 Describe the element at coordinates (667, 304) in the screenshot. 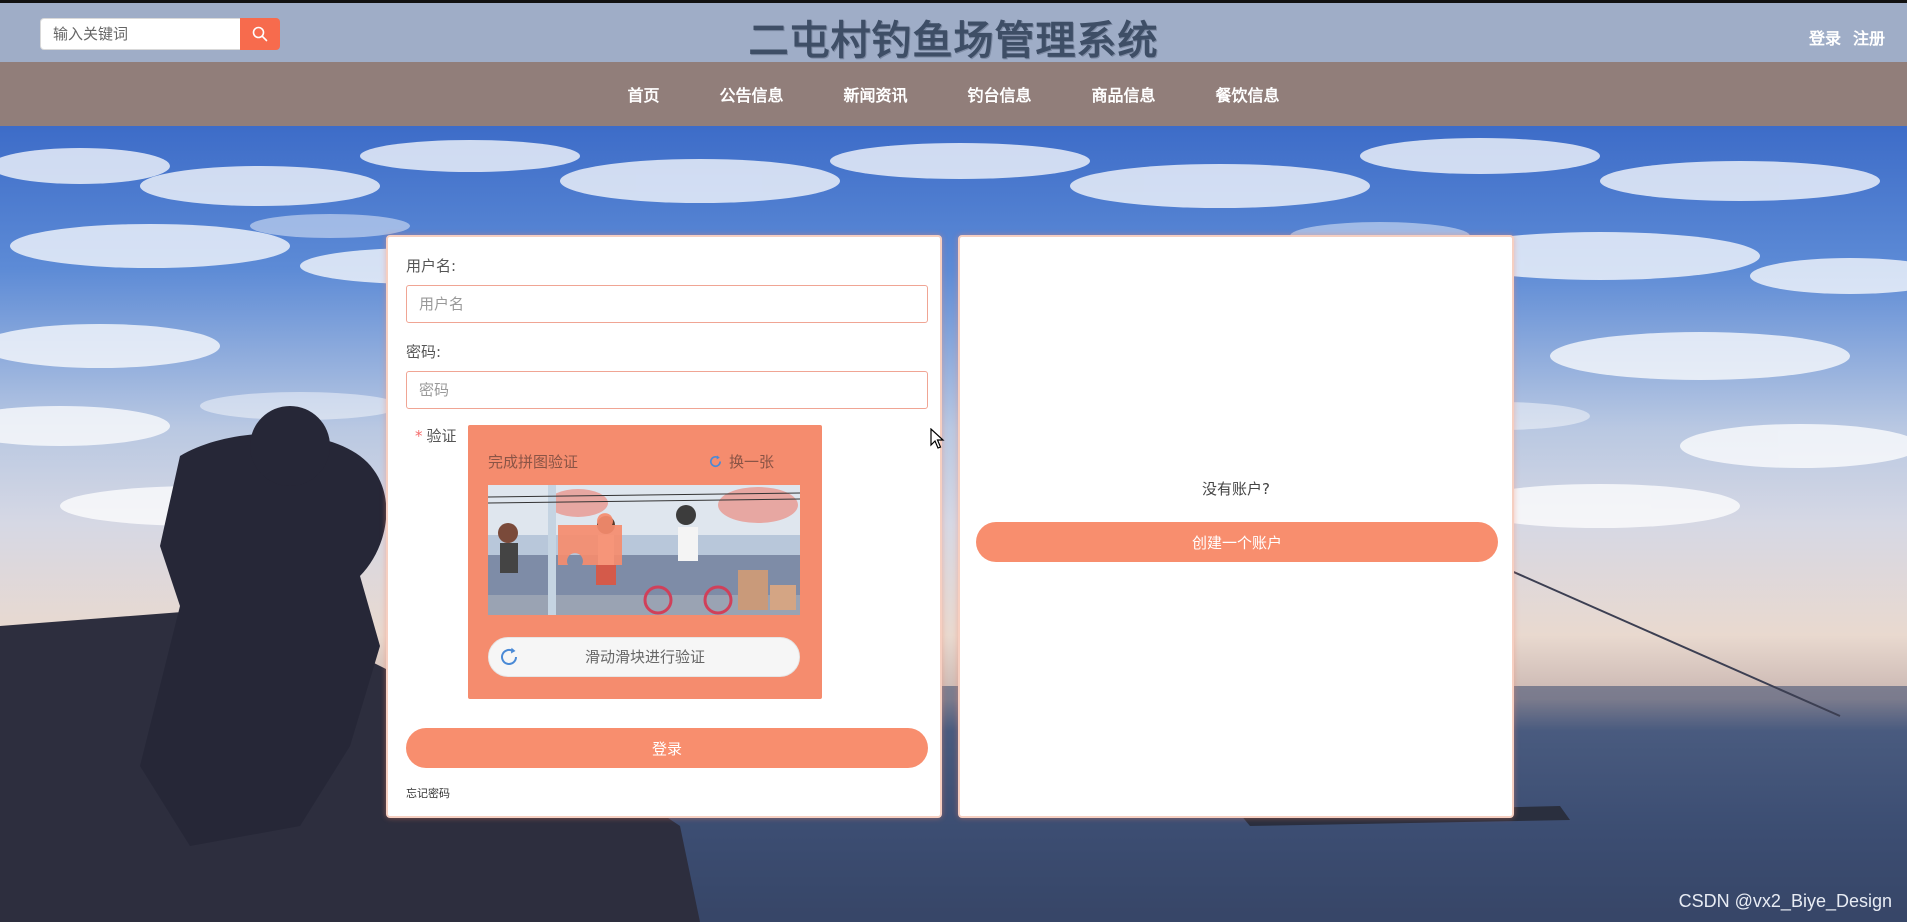

I see `username-input` at that location.